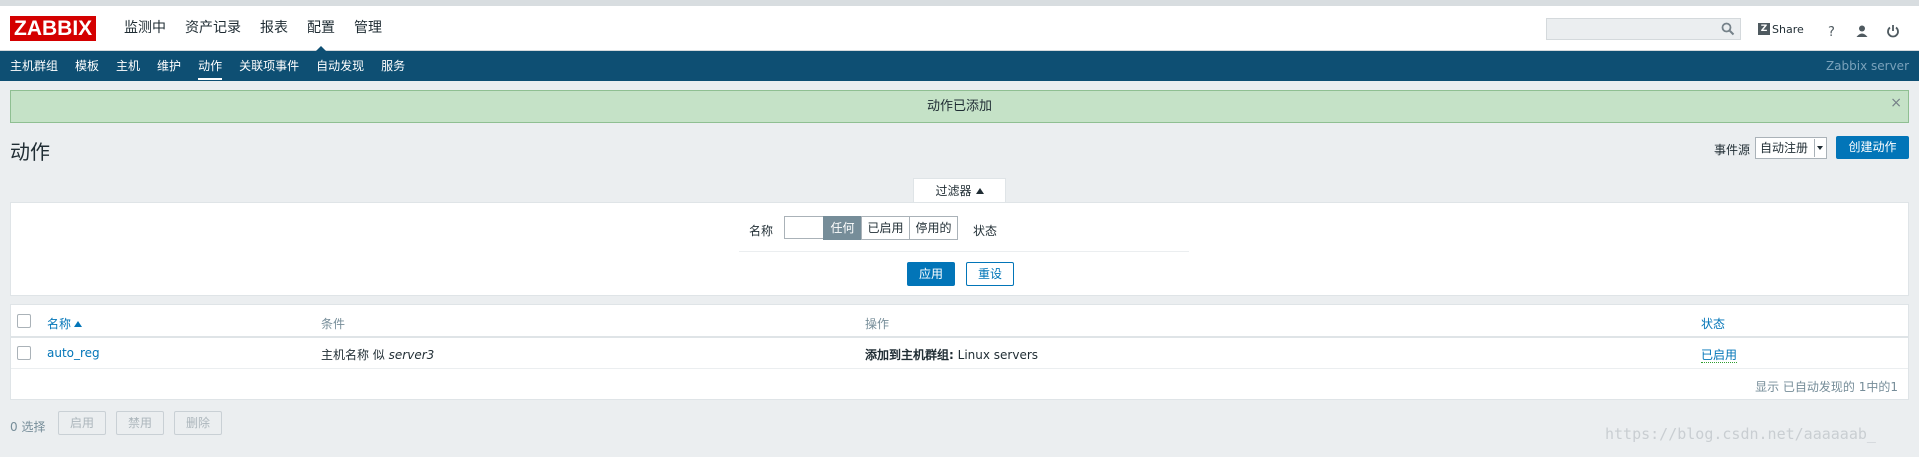 Image resolution: width=1919 pixels, height=457 pixels. Describe the element at coordinates (169, 66) in the screenshot. I see `subnav-maintenance: 维护` at that location.